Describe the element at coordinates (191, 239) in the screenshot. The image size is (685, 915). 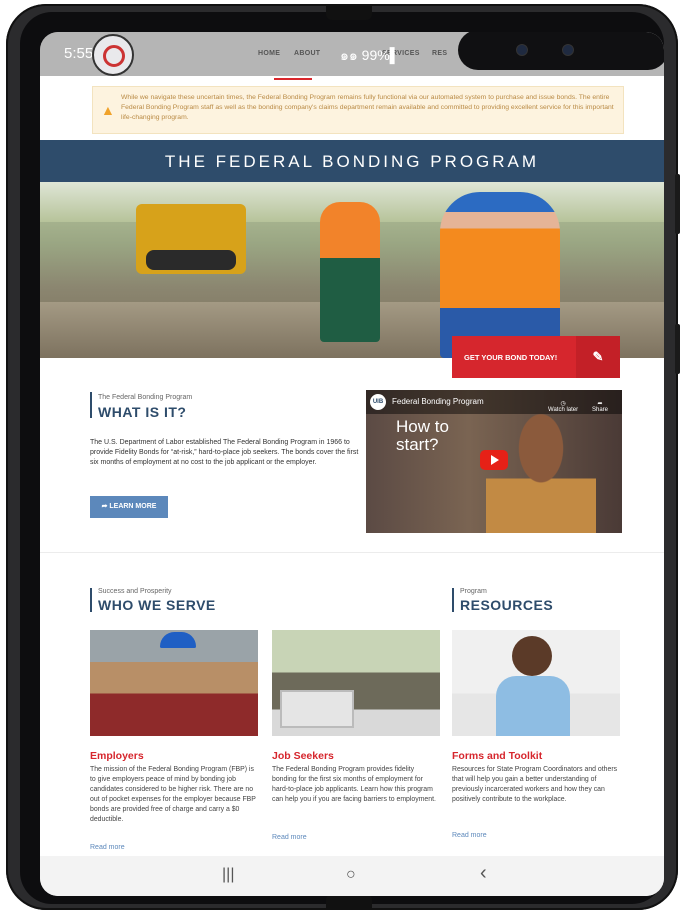
I see `excavator-graphic` at that location.